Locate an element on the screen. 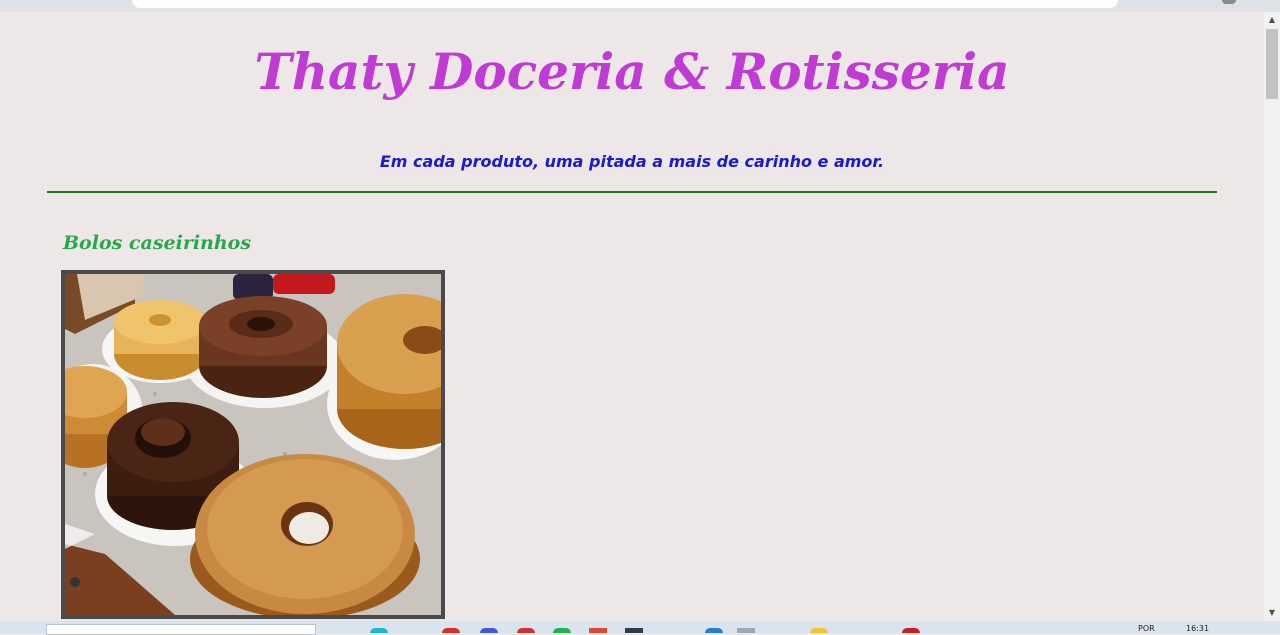  taskbar-clock: 16:31 is located at coordinates (1197, 629).